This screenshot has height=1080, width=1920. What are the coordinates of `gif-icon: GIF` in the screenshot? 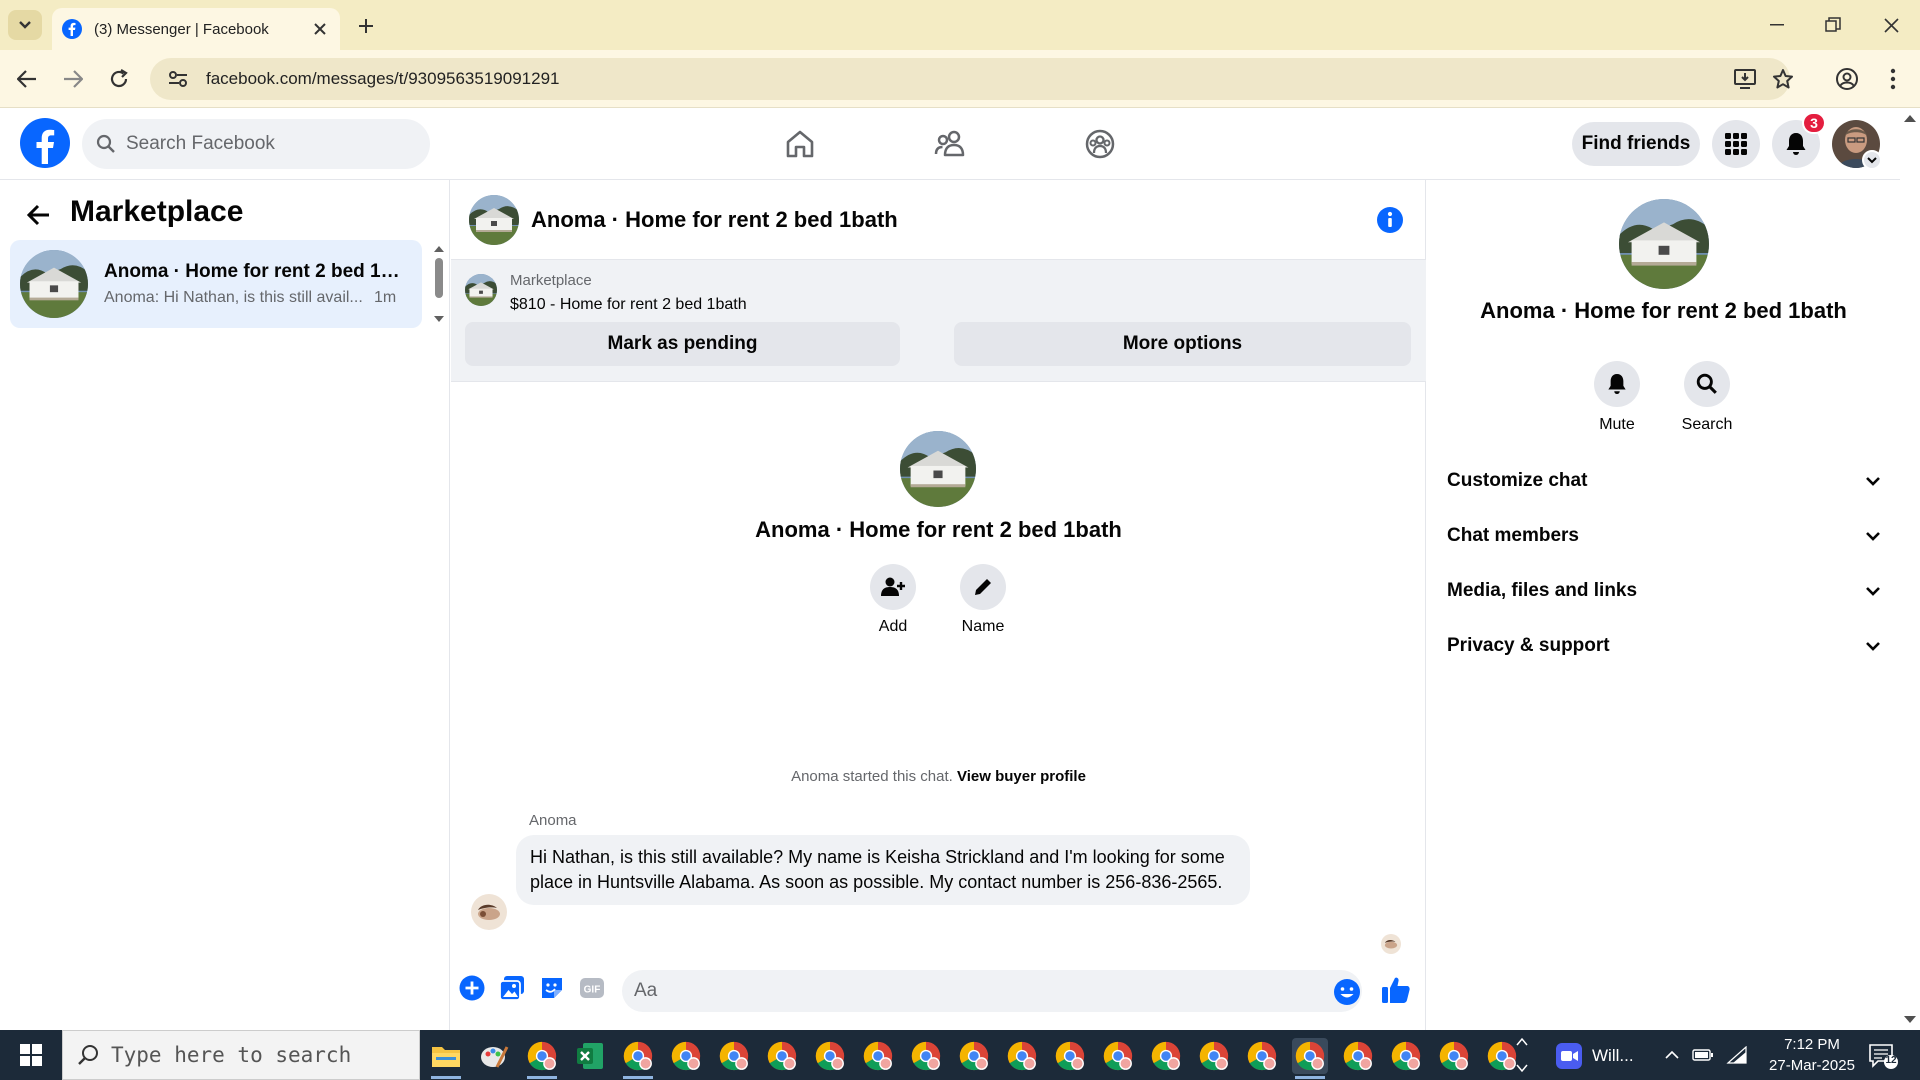 It's located at (592, 988).